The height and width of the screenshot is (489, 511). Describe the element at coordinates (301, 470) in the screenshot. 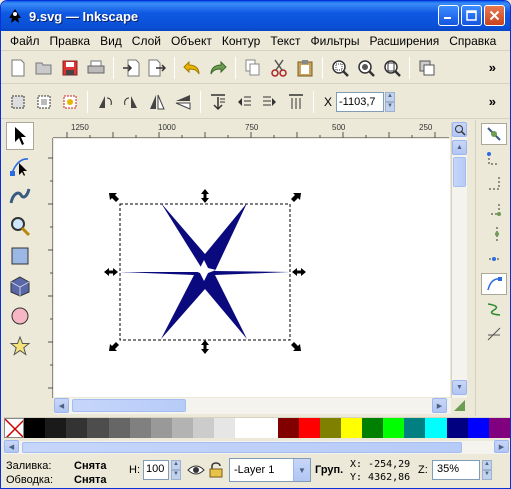

I see `chevron-down-icon: ▼` at that location.